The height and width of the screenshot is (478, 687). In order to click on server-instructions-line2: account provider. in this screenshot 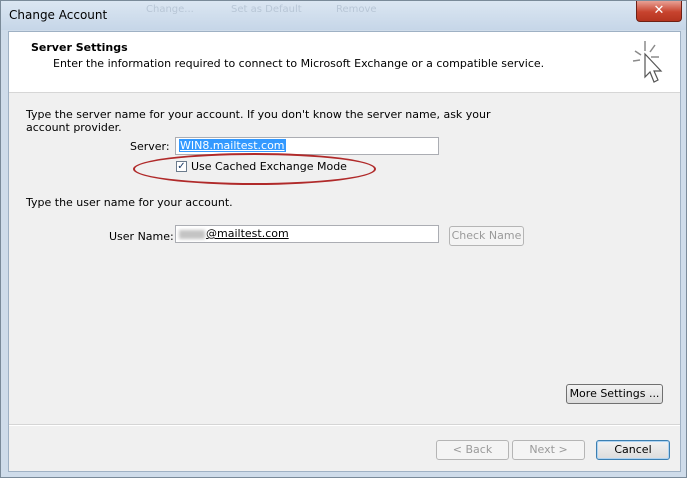, I will do `click(74, 127)`.